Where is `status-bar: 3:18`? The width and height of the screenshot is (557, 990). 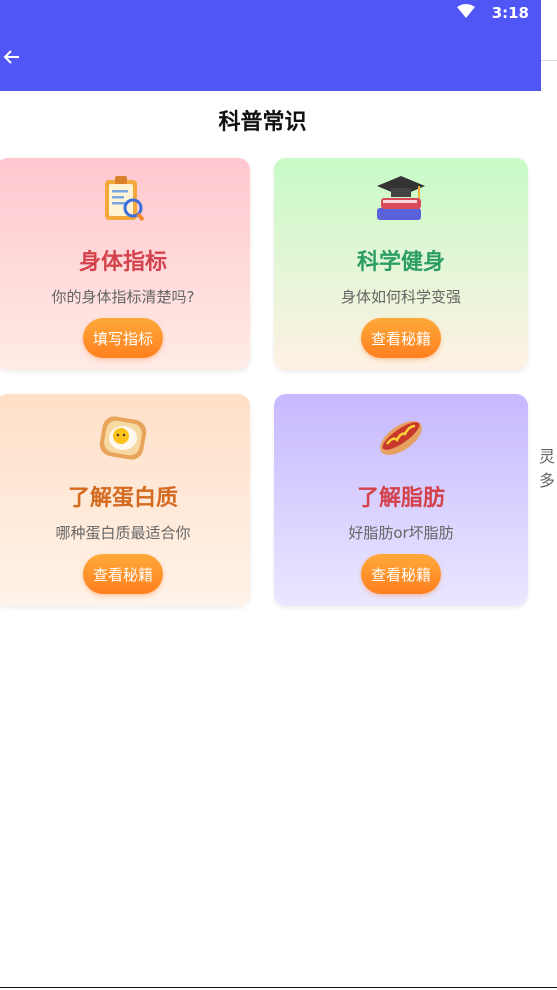 status-bar: 3:18 is located at coordinates (270, 13).